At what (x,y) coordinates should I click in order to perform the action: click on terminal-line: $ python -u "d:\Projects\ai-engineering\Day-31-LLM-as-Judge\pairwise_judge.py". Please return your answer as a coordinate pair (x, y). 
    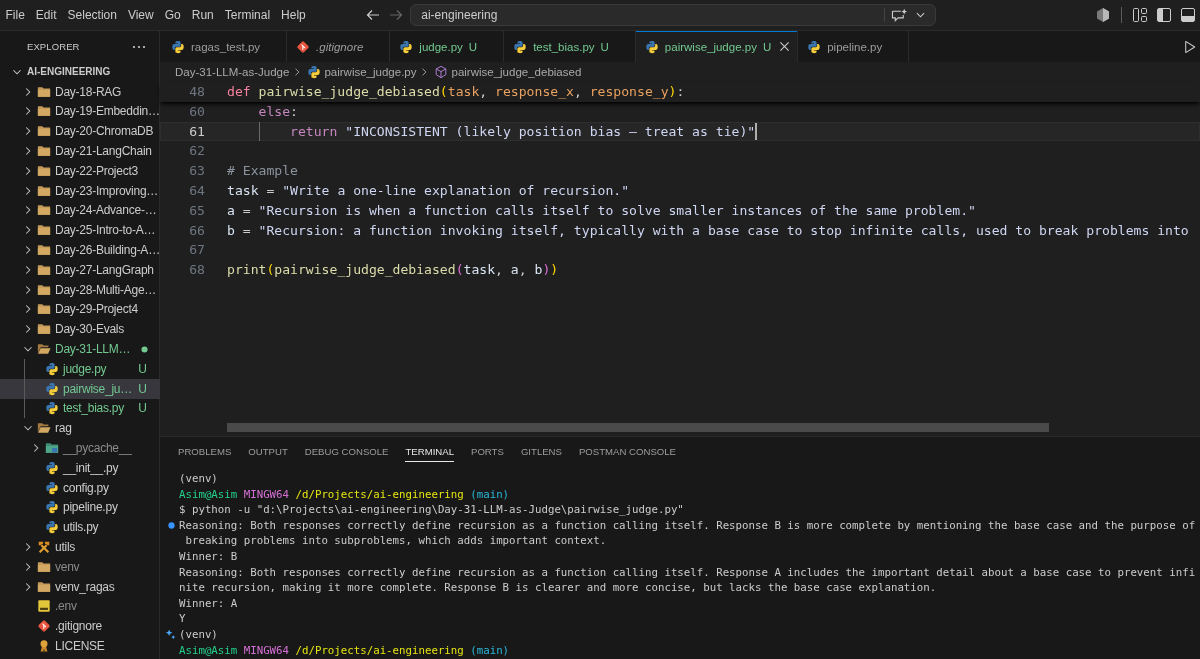
    Looking at the image, I should click on (431, 510).